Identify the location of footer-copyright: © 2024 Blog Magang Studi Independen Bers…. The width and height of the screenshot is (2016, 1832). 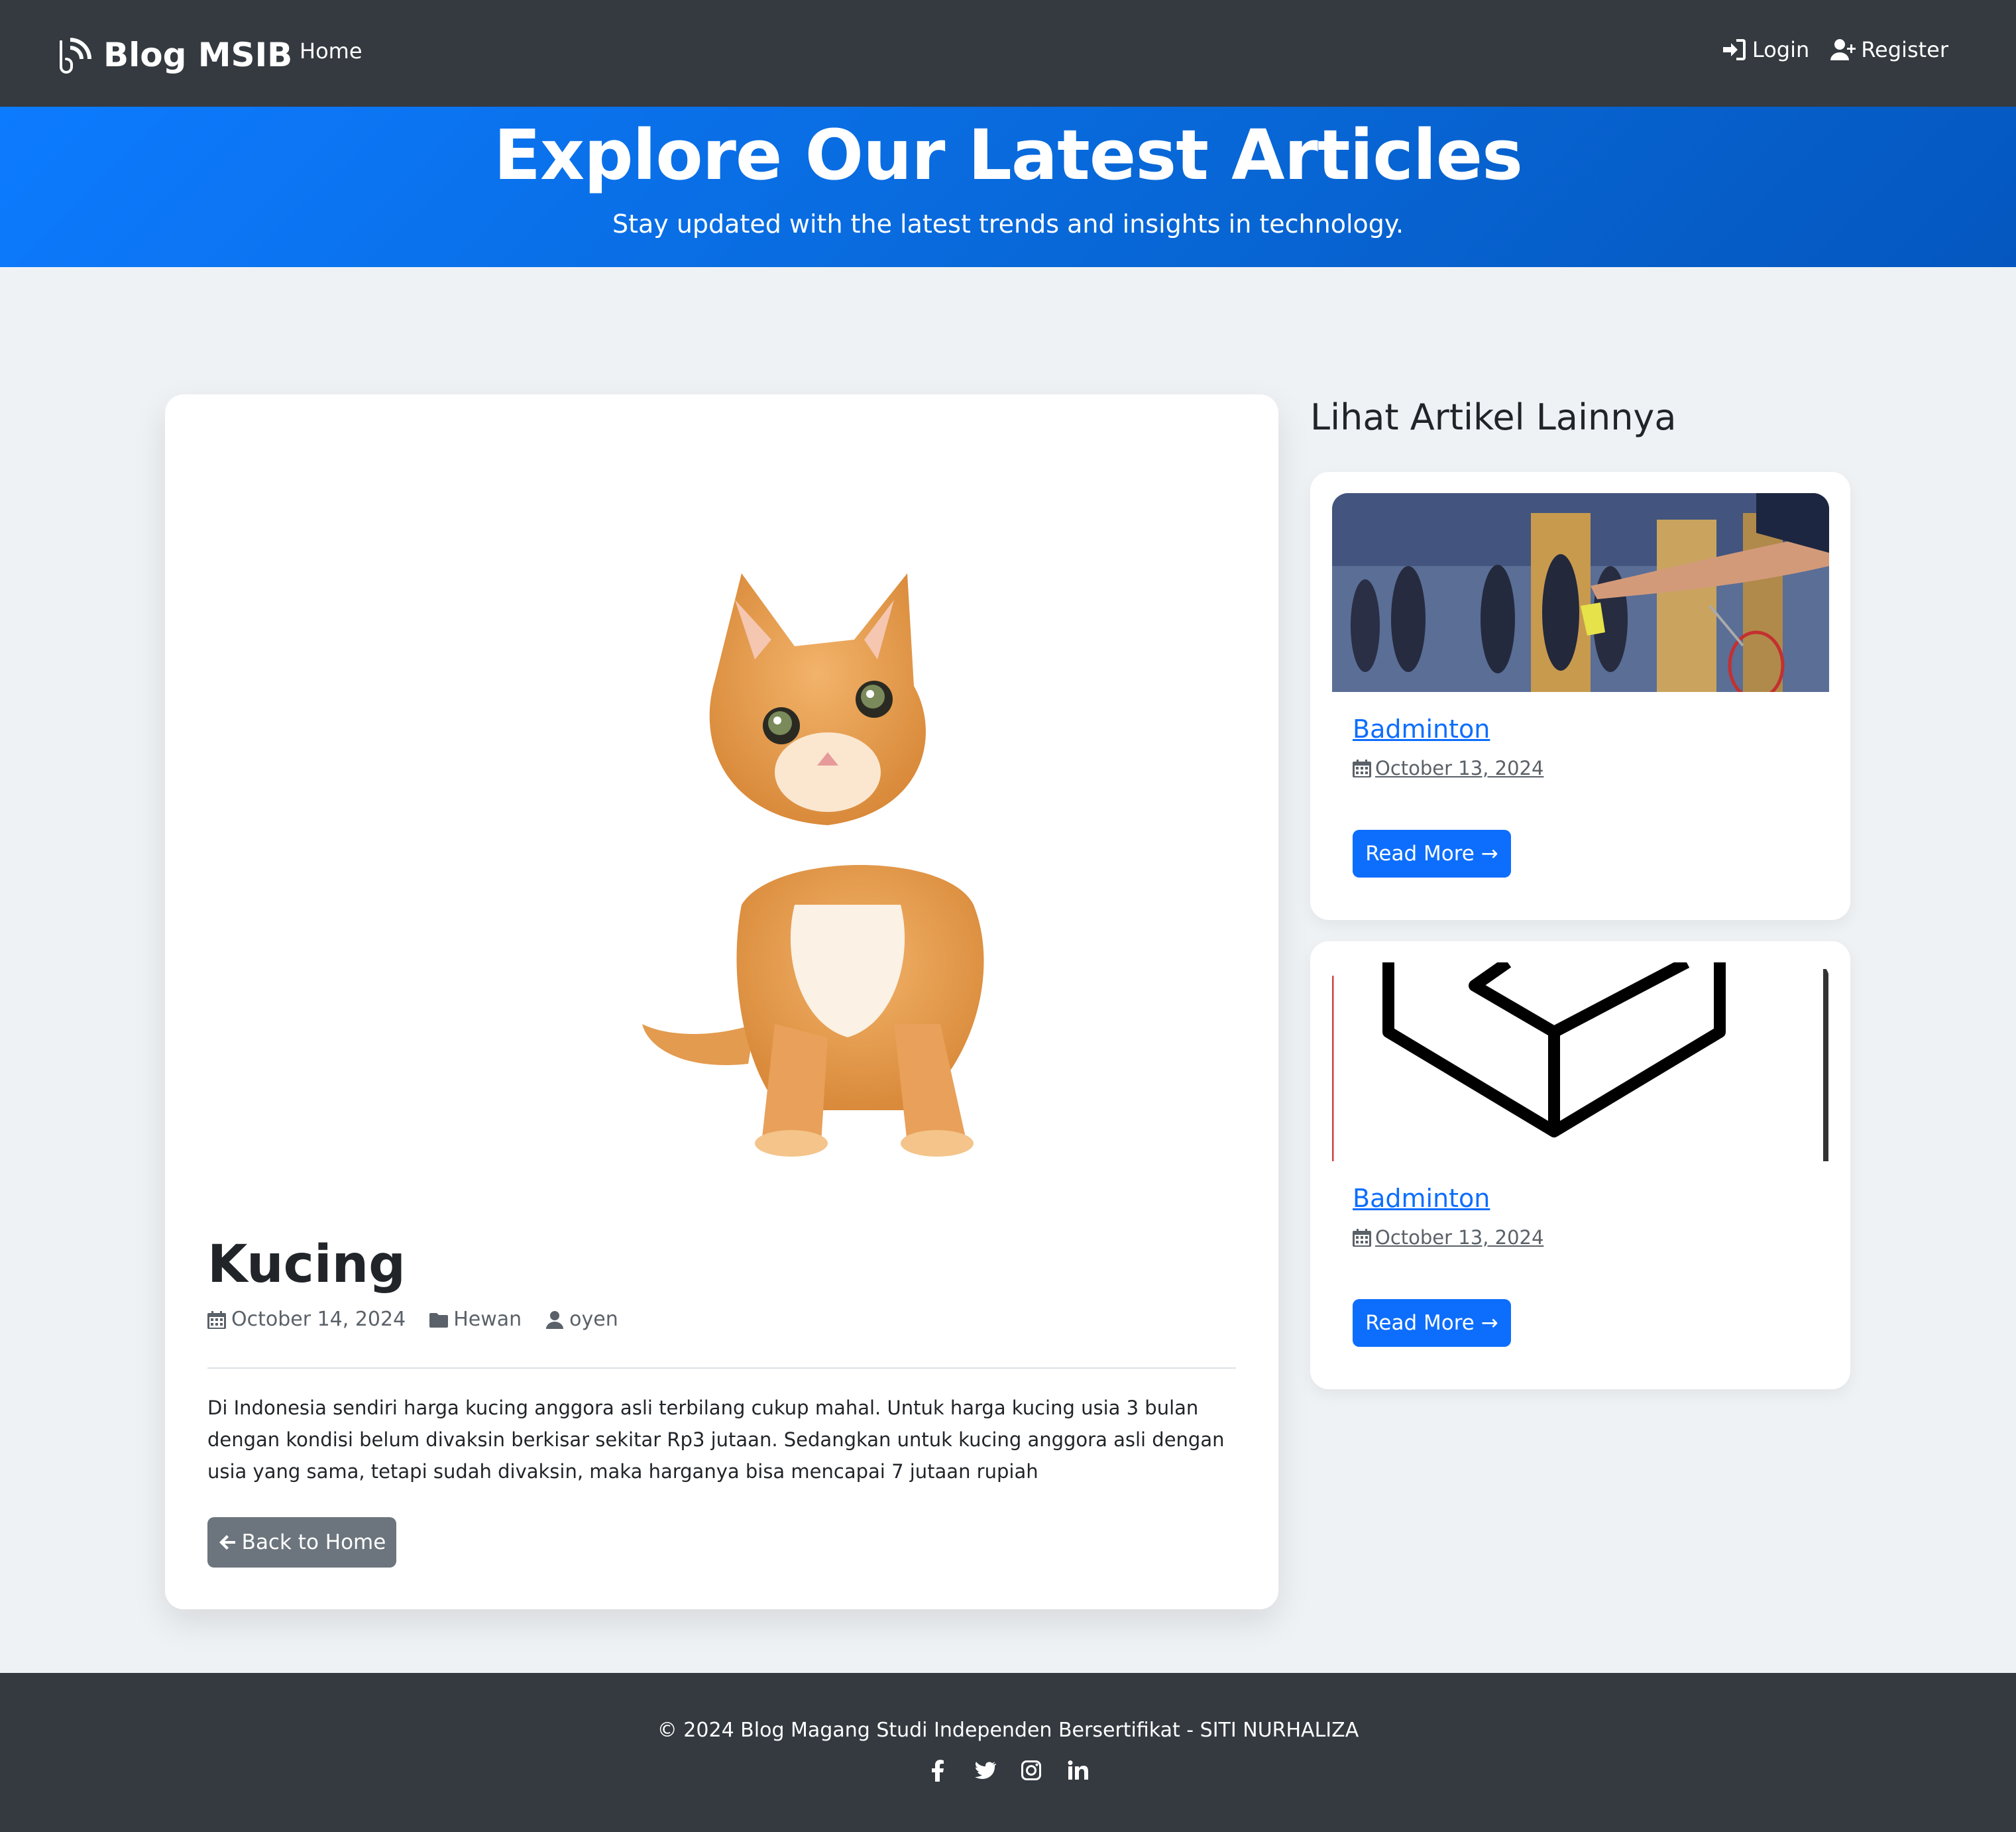
(1008, 1730).